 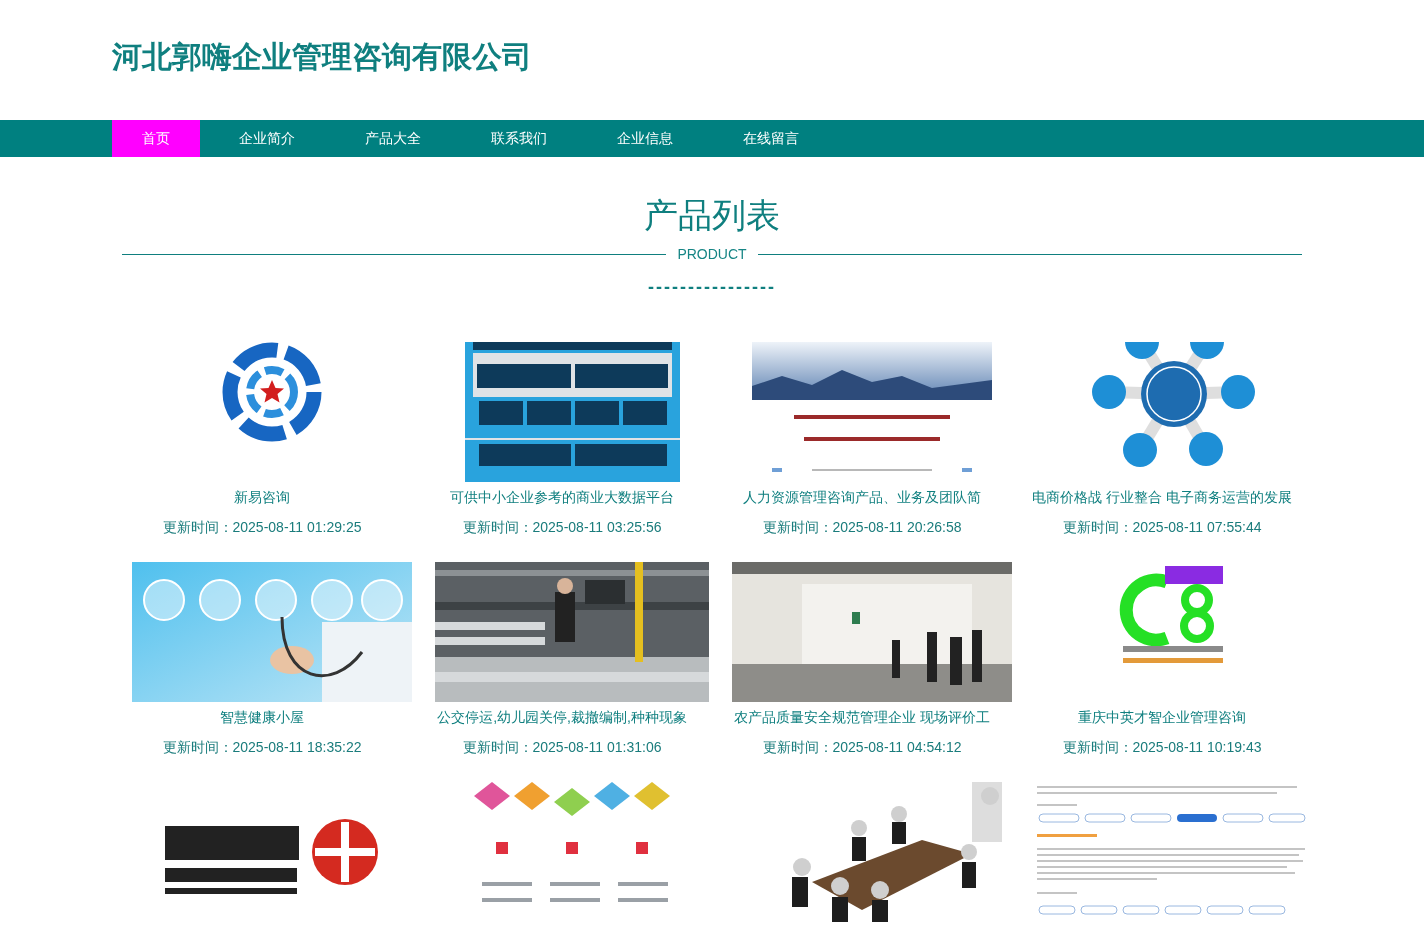 I want to click on update-time: 更新时间：2025-08-11 01:29:25, so click(x=262, y=527).